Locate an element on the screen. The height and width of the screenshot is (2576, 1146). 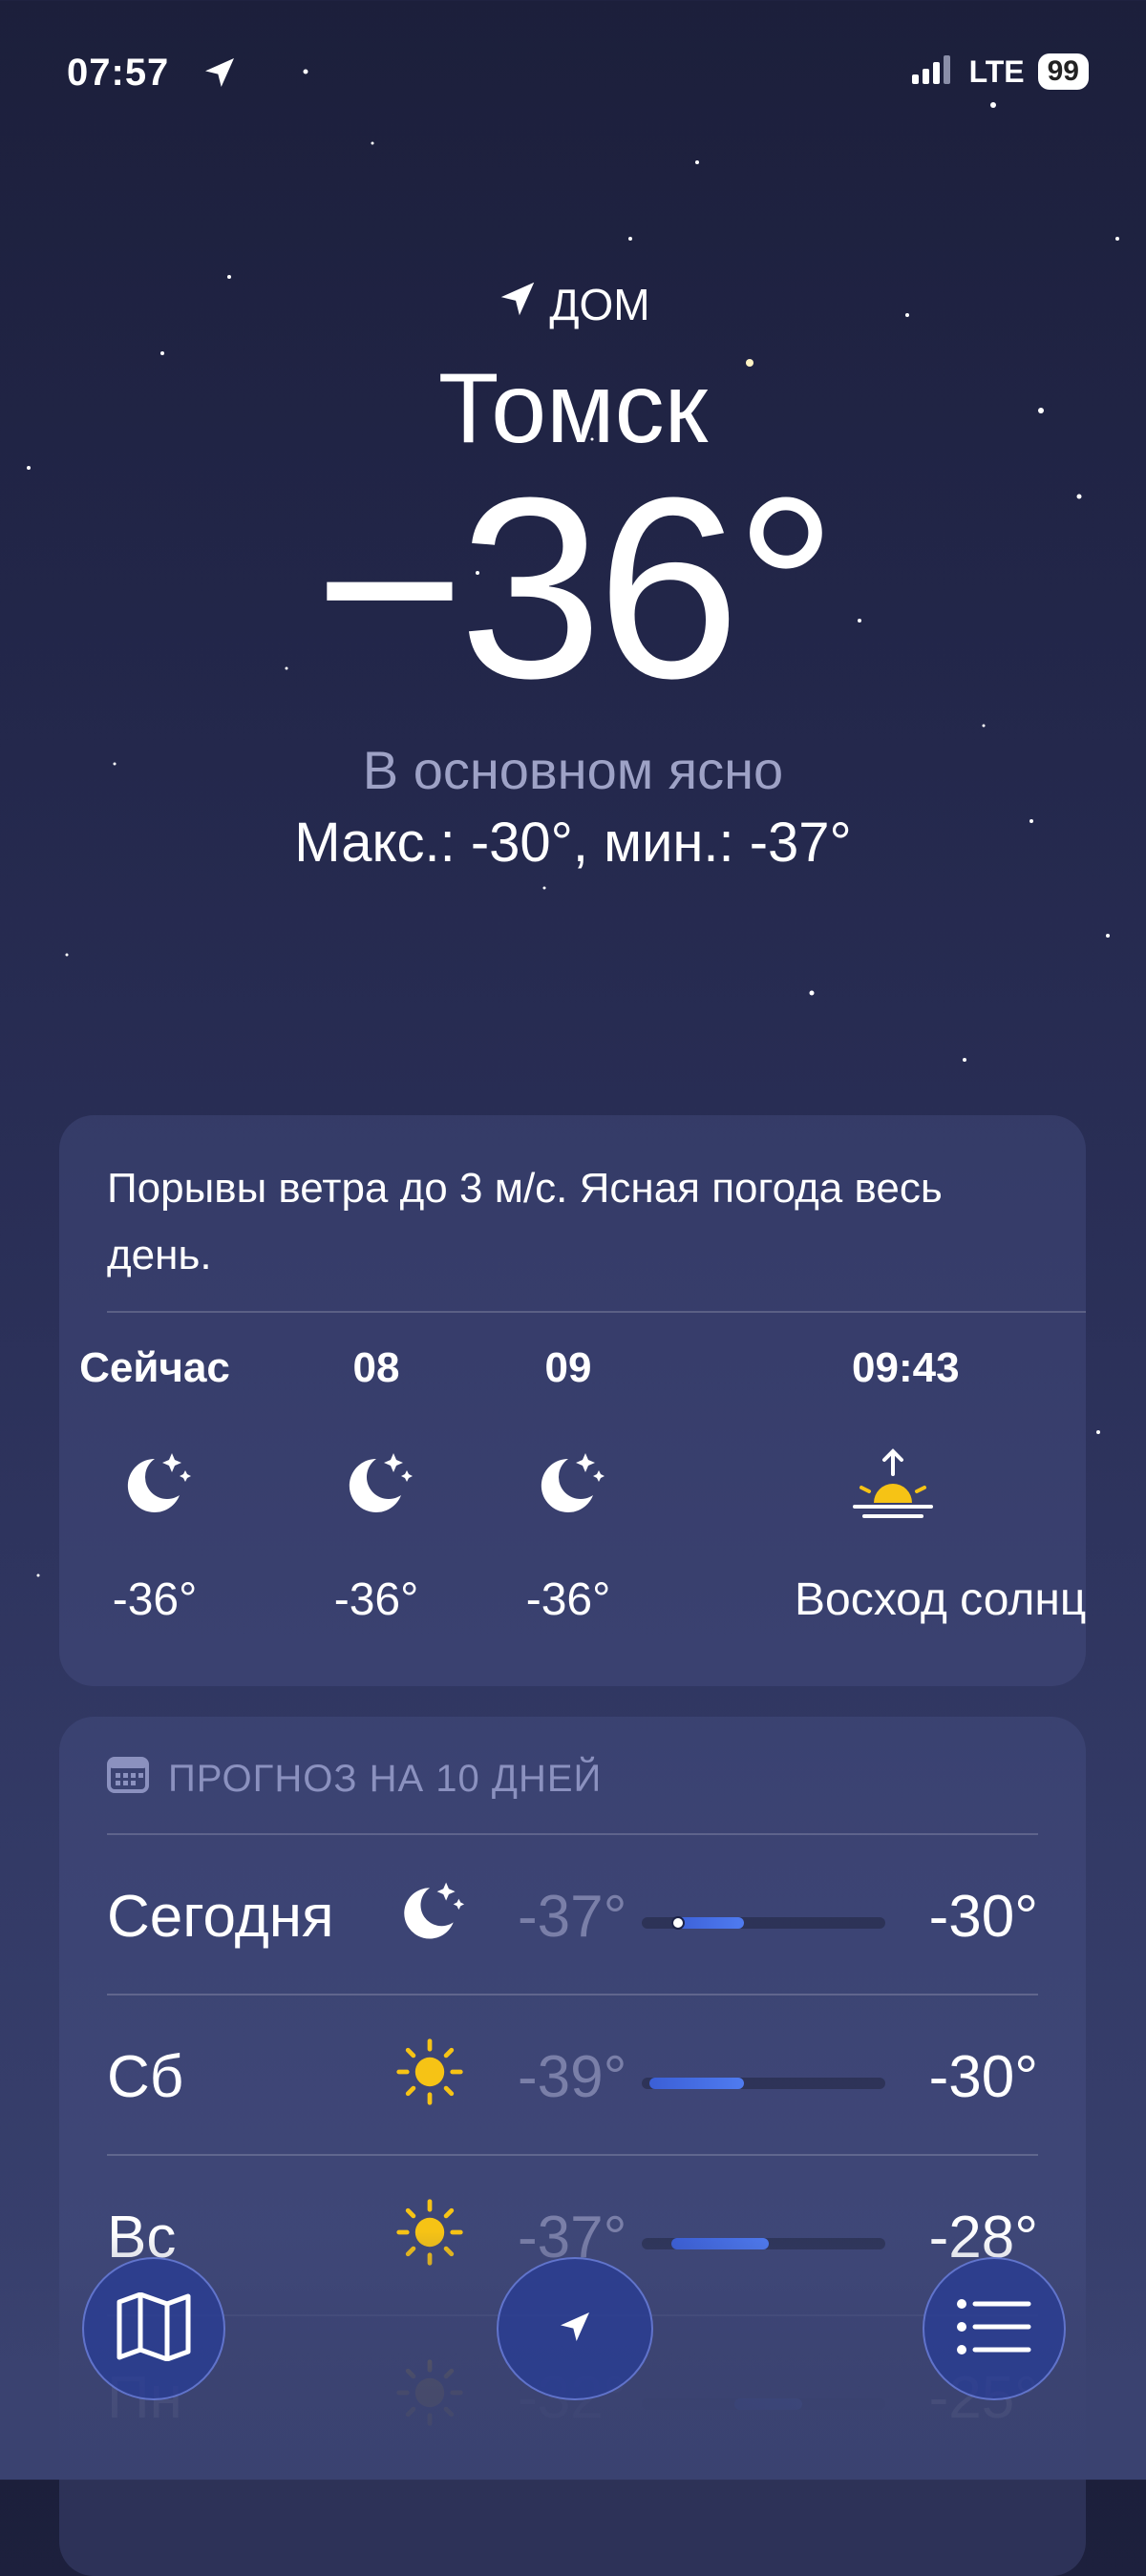
list-icon is located at coordinates (994, 2329).